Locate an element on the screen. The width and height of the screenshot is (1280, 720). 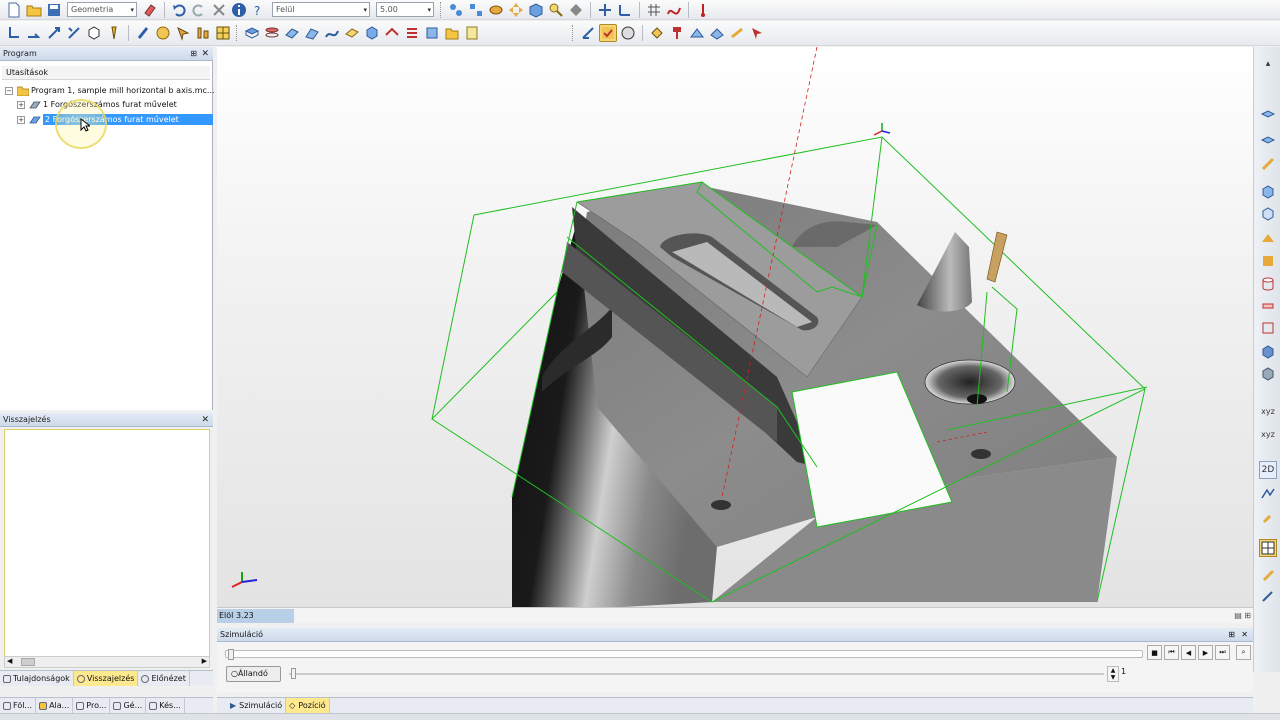
step-back-icon: ◀ is located at coordinates (1188, 652).